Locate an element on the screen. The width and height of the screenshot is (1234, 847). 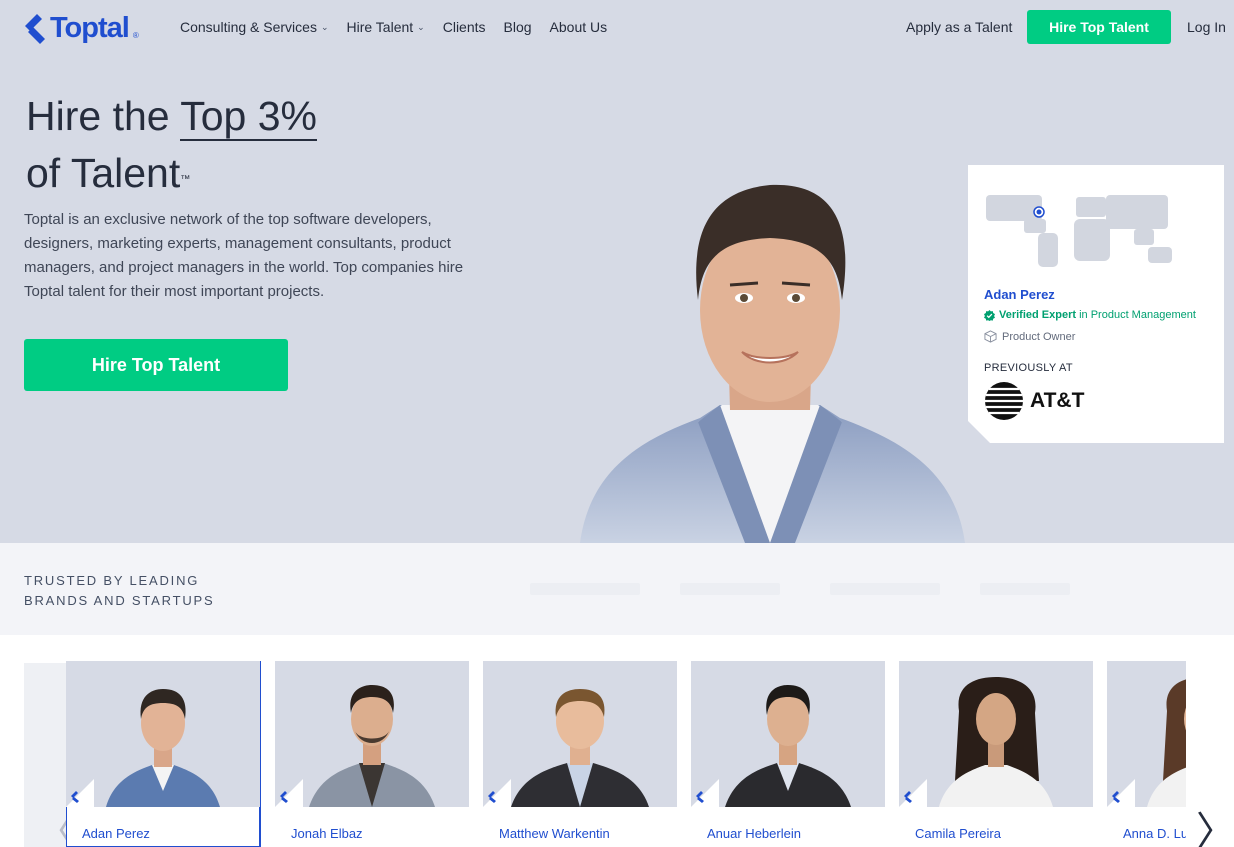
verified-check-icon is located at coordinates (989, 315).